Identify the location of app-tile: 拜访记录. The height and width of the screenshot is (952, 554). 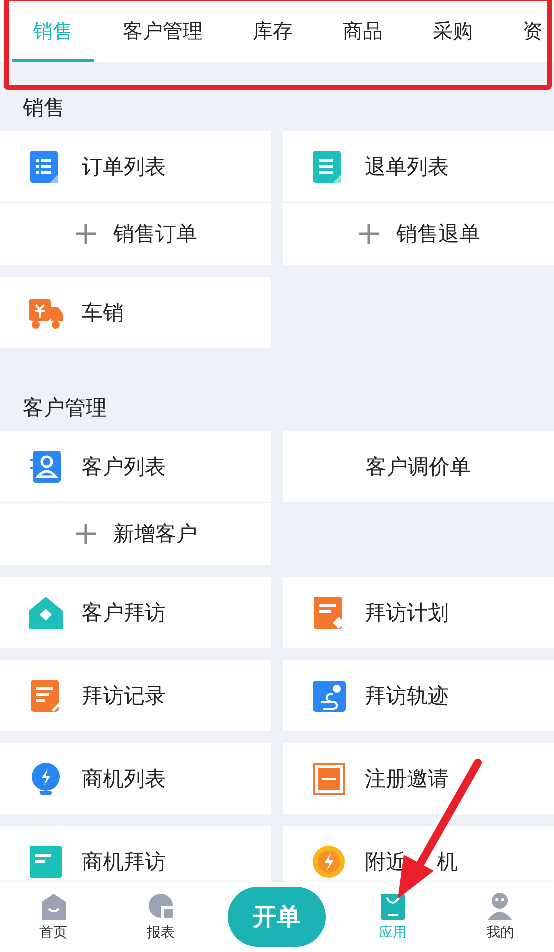
(135, 695).